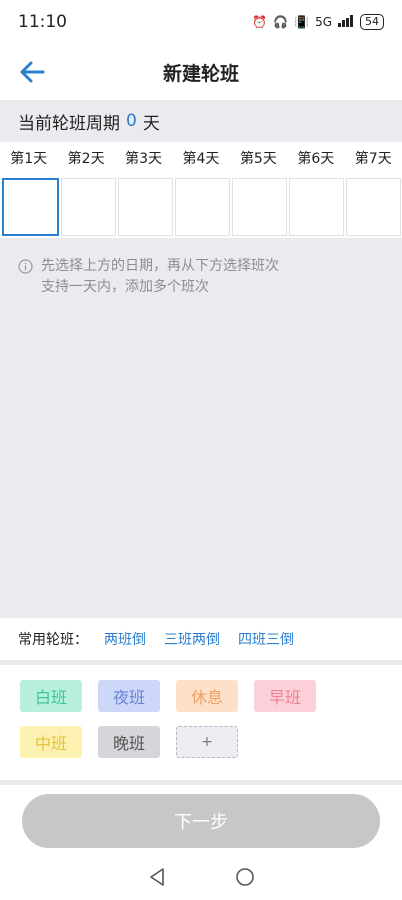 Image resolution: width=402 pixels, height=900 pixels. I want to click on headphones-icon: 🎧, so click(281, 22).